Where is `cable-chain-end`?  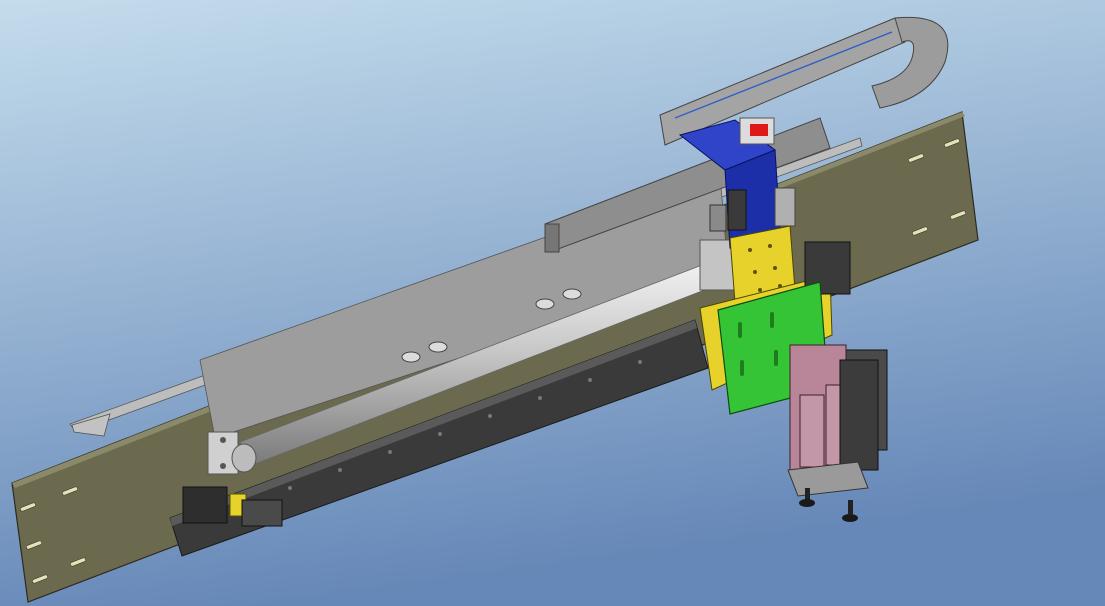
cable-chain-end is located at coordinates (552, 238).